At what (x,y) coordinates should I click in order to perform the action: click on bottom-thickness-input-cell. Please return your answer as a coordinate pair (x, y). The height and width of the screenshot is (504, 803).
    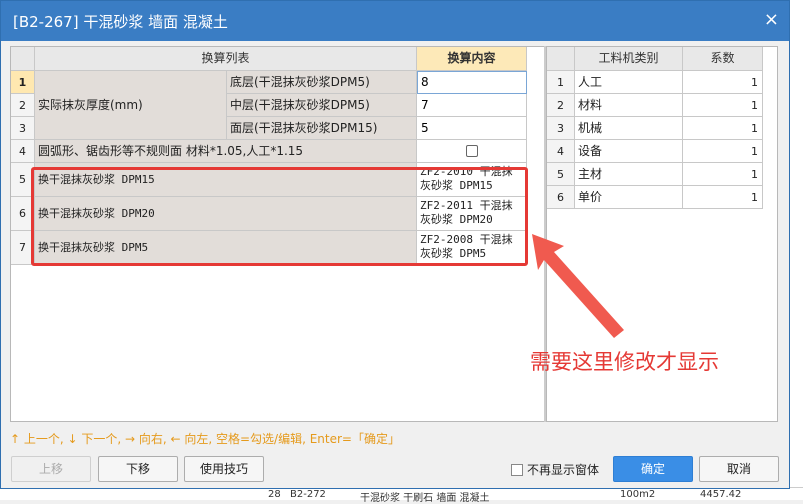
    Looking at the image, I should click on (472, 82).